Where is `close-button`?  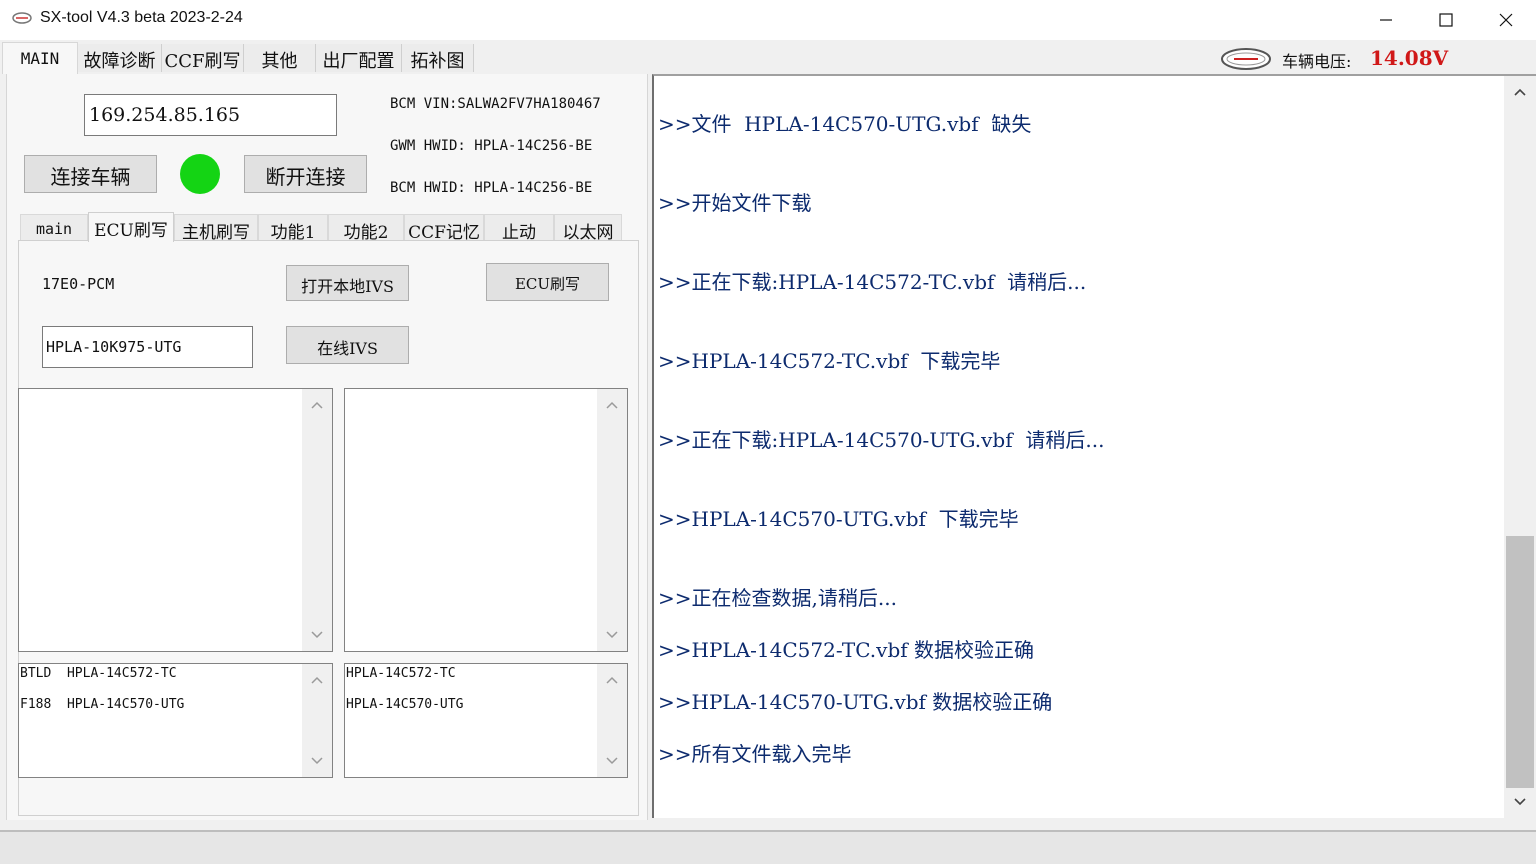
close-button is located at coordinates (1506, 20).